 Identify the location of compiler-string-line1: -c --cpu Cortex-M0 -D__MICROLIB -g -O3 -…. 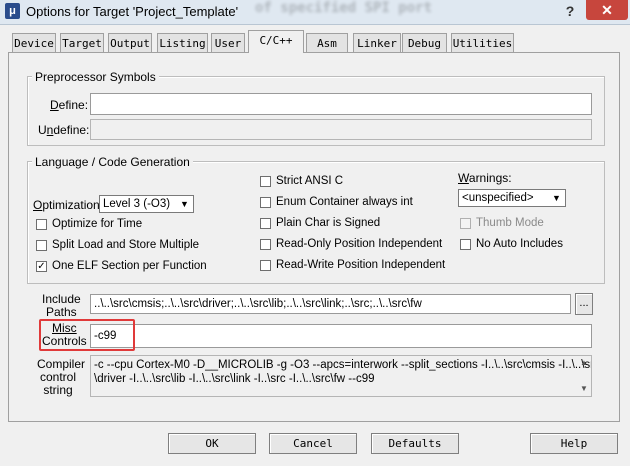
(343, 365).